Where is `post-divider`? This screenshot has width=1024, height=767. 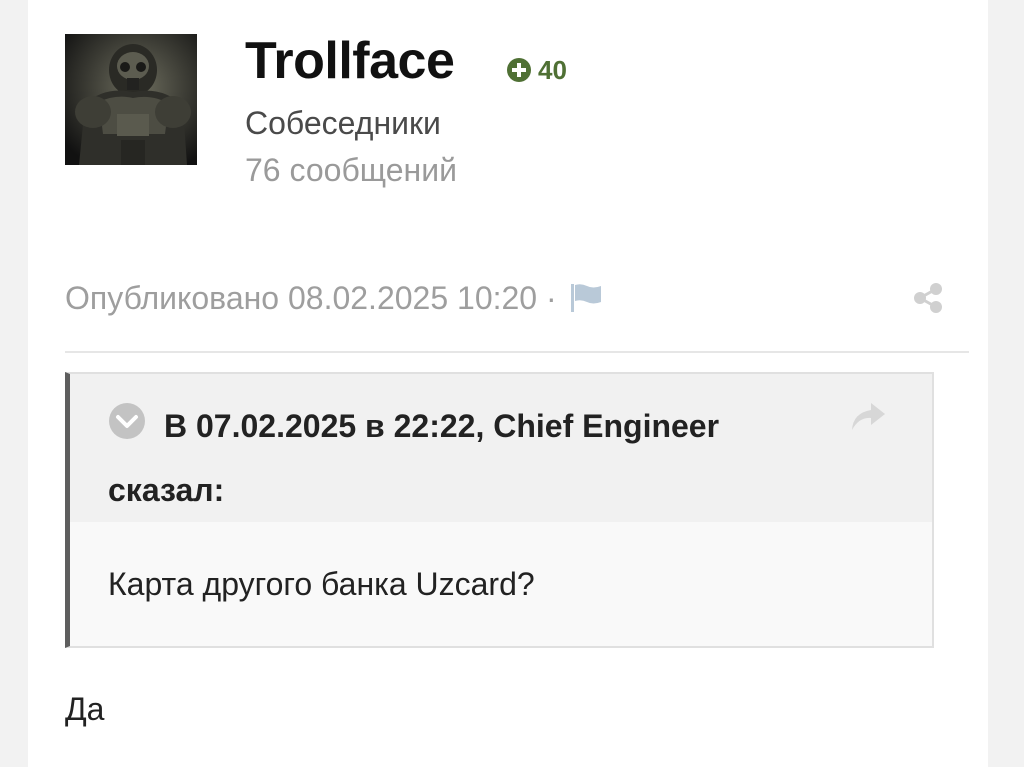 post-divider is located at coordinates (517, 352).